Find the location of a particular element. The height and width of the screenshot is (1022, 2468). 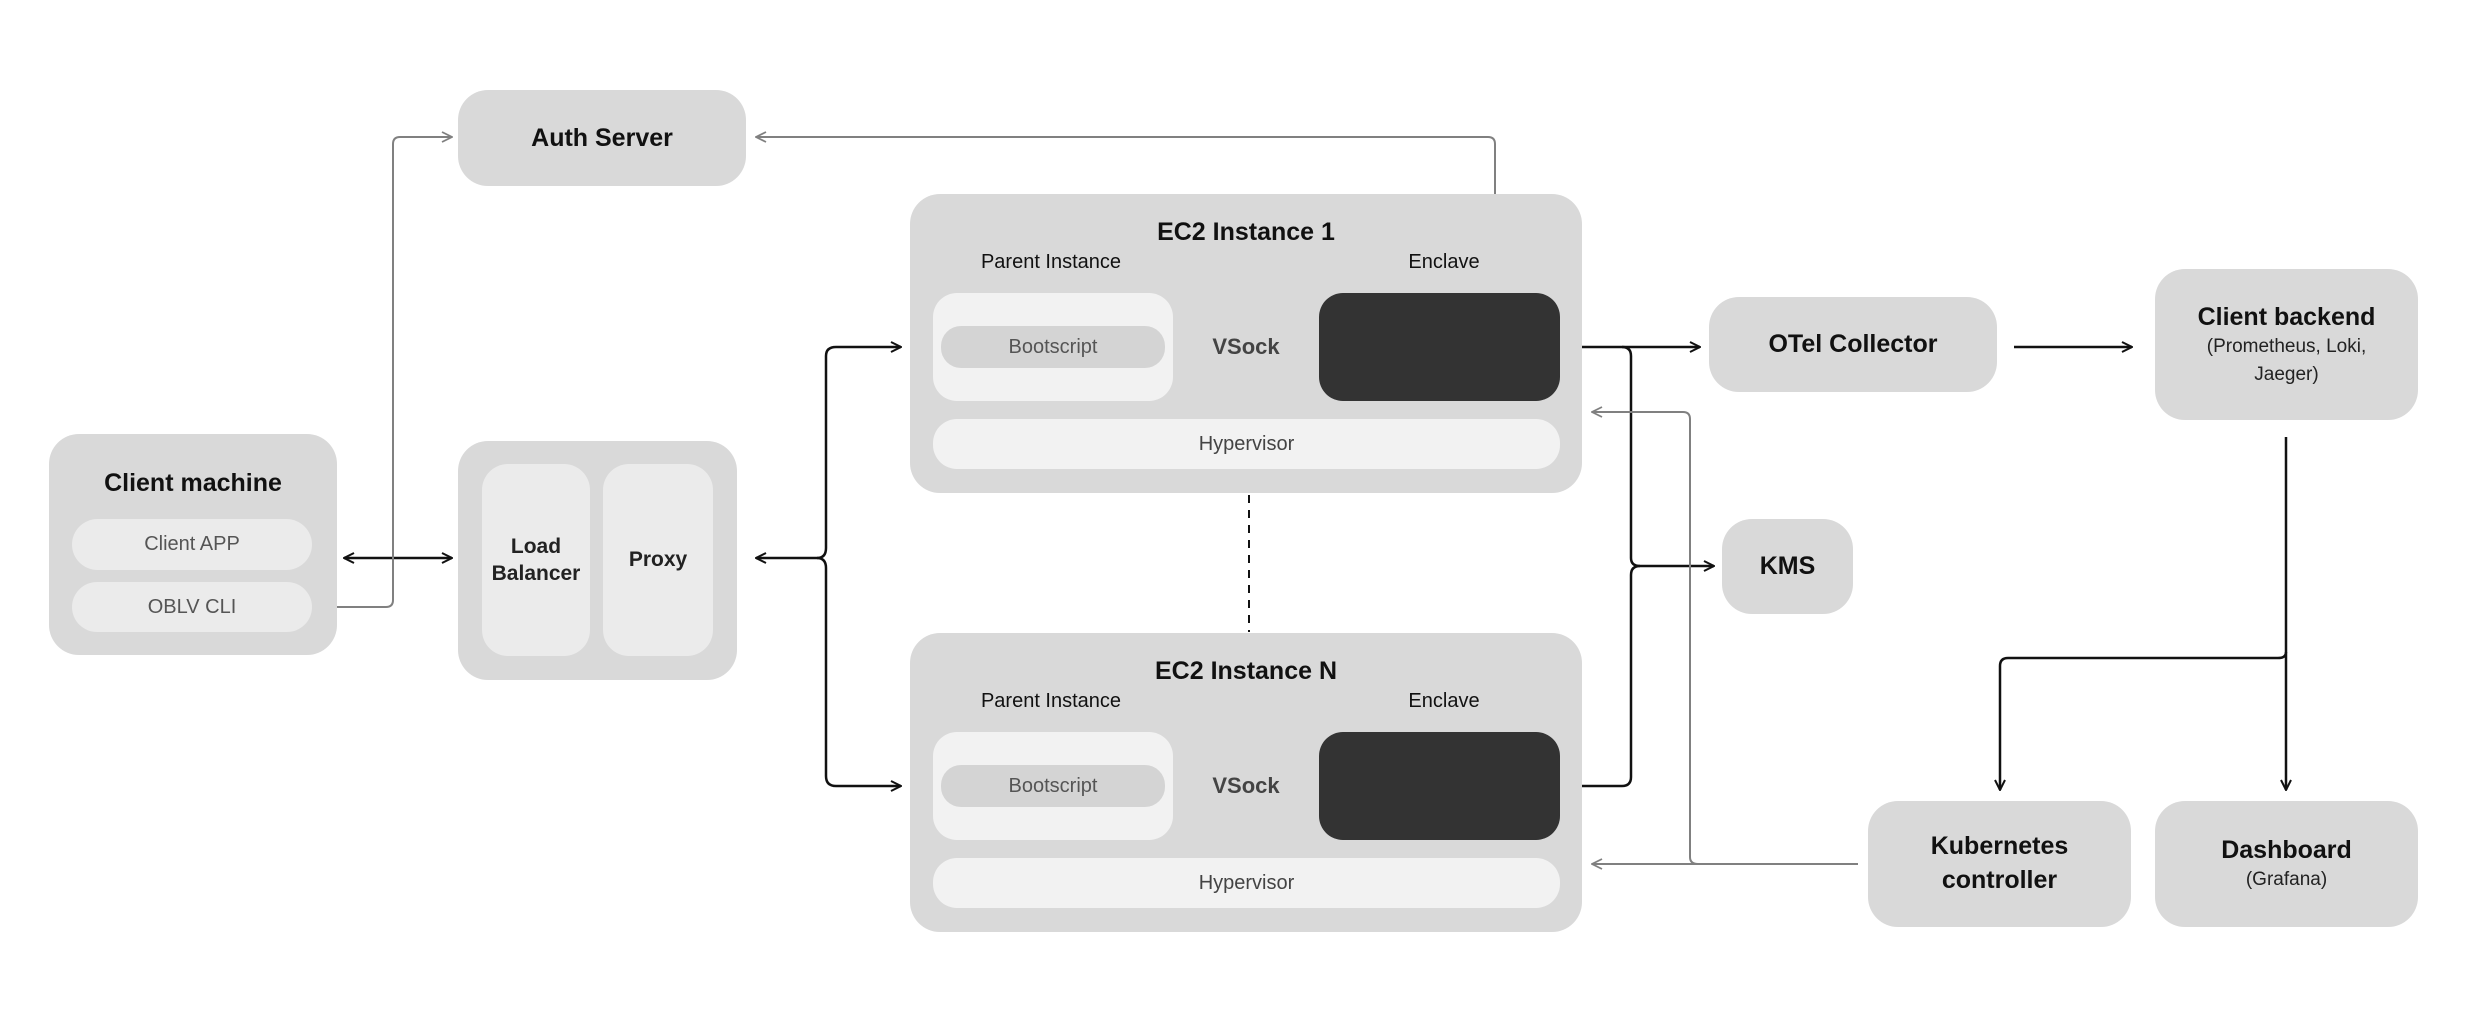

arrow-enclave1-bus is located at coordinates (1667, 455).